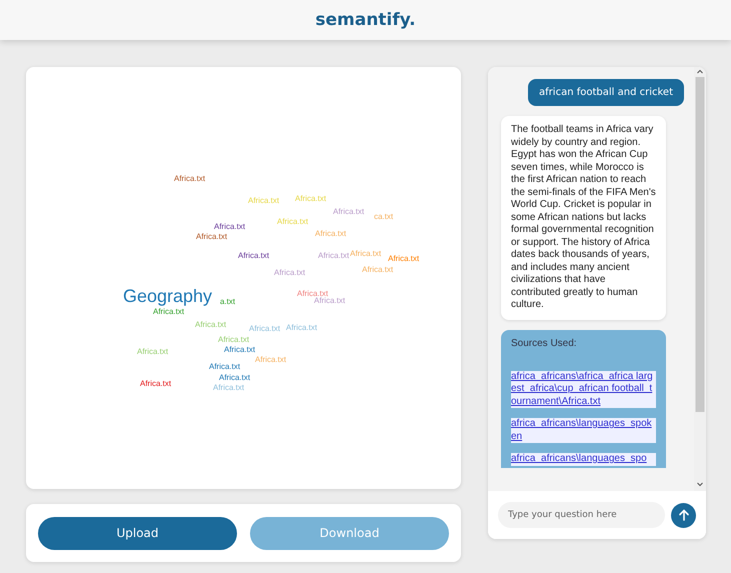  Describe the element at coordinates (384, 217) in the screenshot. I see `map-label: ca.txt` at that location.